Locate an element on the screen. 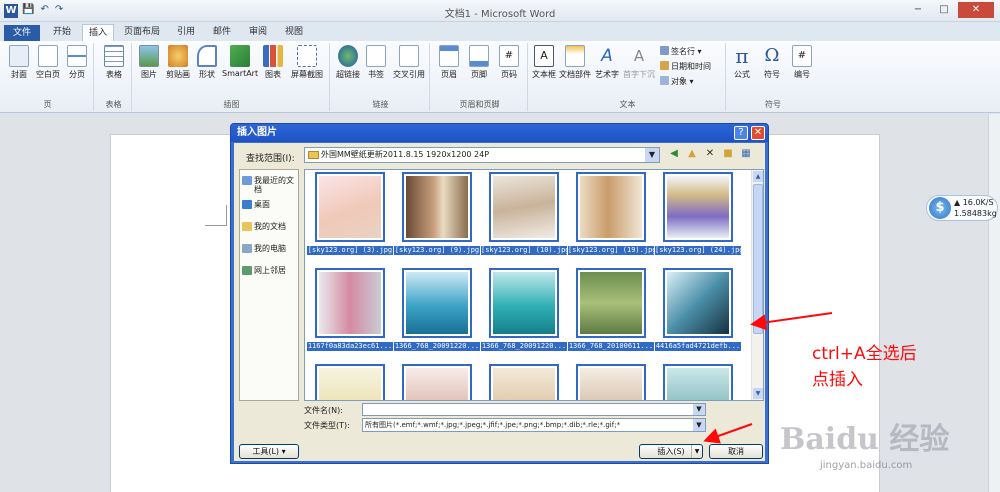 The image size is (1000, 492). cross-reference-icon is located at coordinates (409, 56).